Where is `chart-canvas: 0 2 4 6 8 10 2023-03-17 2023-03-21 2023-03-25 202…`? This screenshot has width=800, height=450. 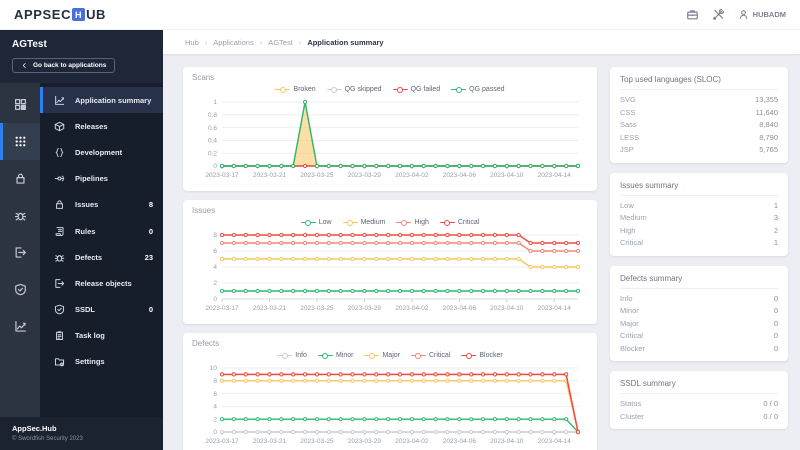 chart-canvas: 0 2 4 6 8 10 2023-03-17 2023-03-21 2023-03-25 202… is located at coordinates (393, 405).